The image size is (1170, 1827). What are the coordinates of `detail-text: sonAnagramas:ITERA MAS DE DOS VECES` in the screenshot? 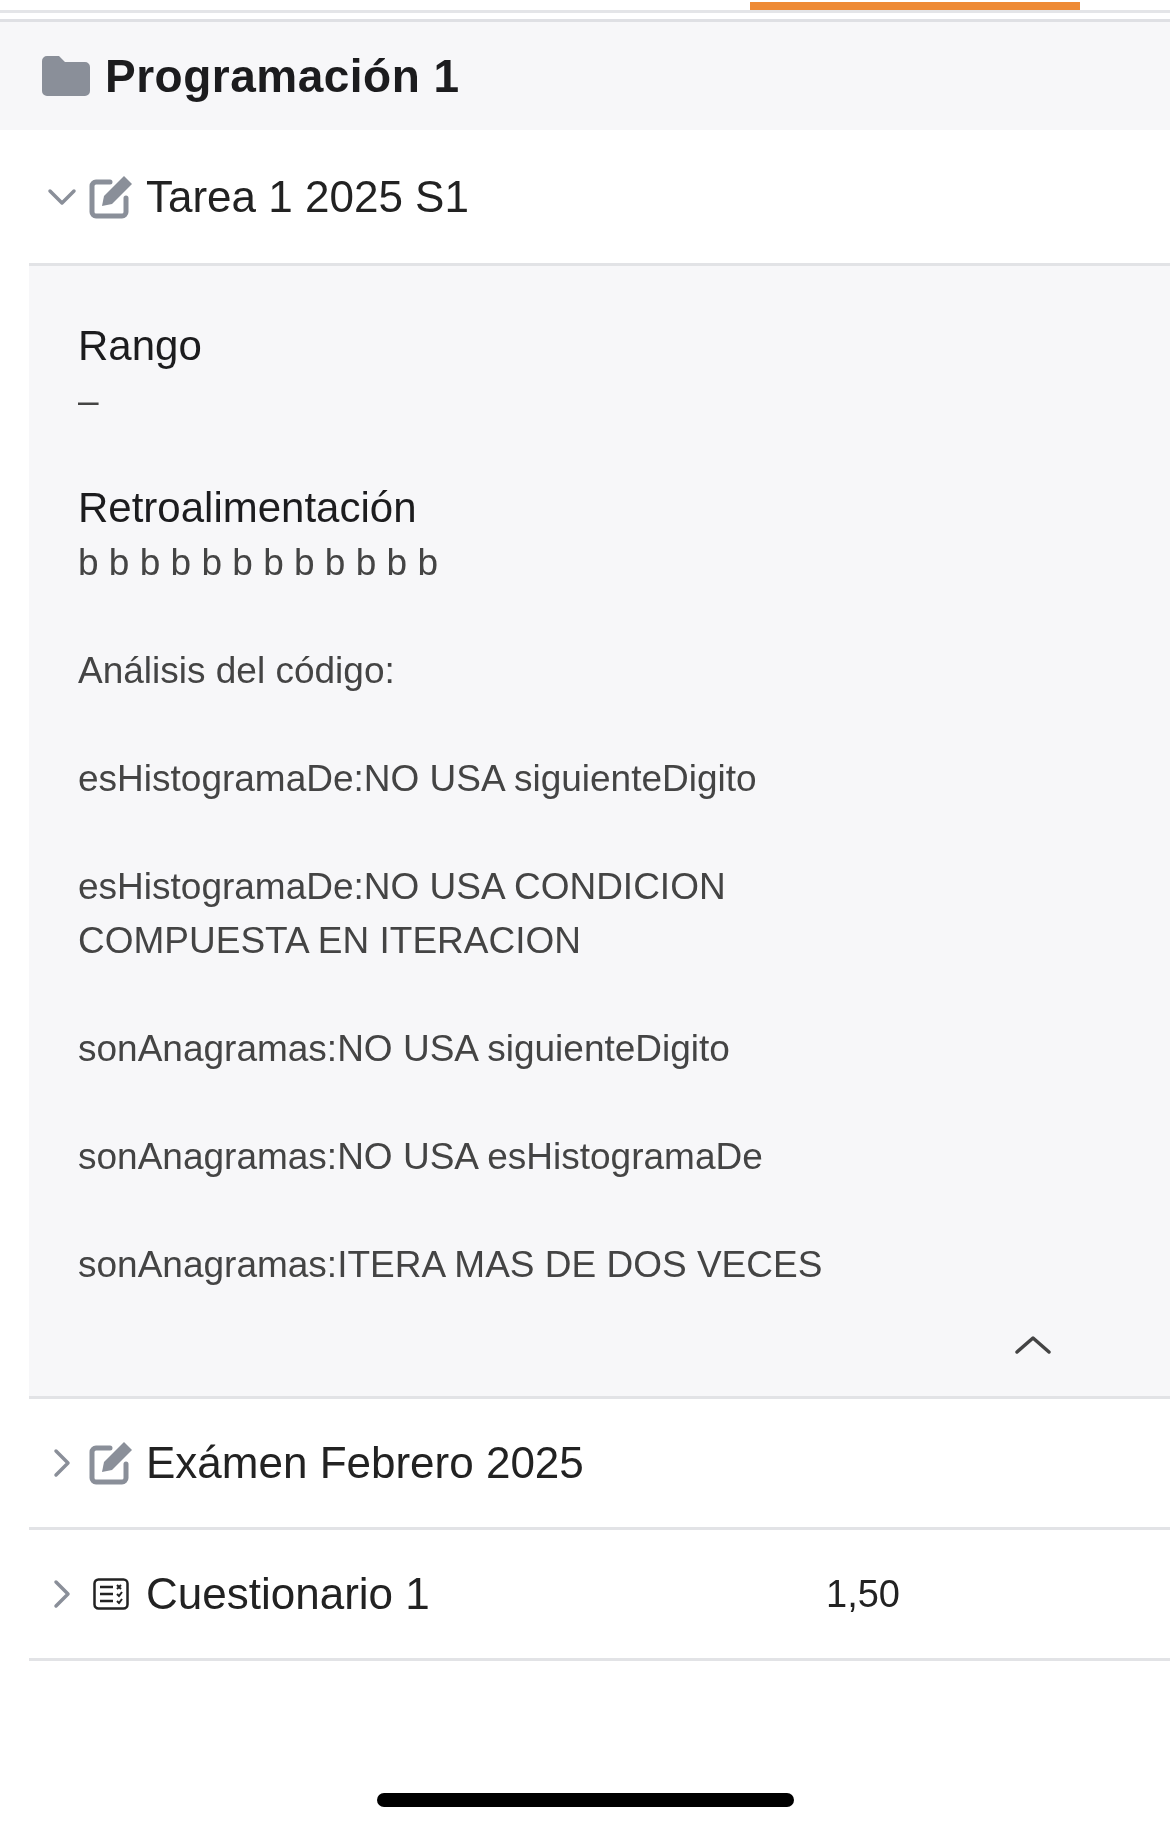 It's located at (451, 1265).